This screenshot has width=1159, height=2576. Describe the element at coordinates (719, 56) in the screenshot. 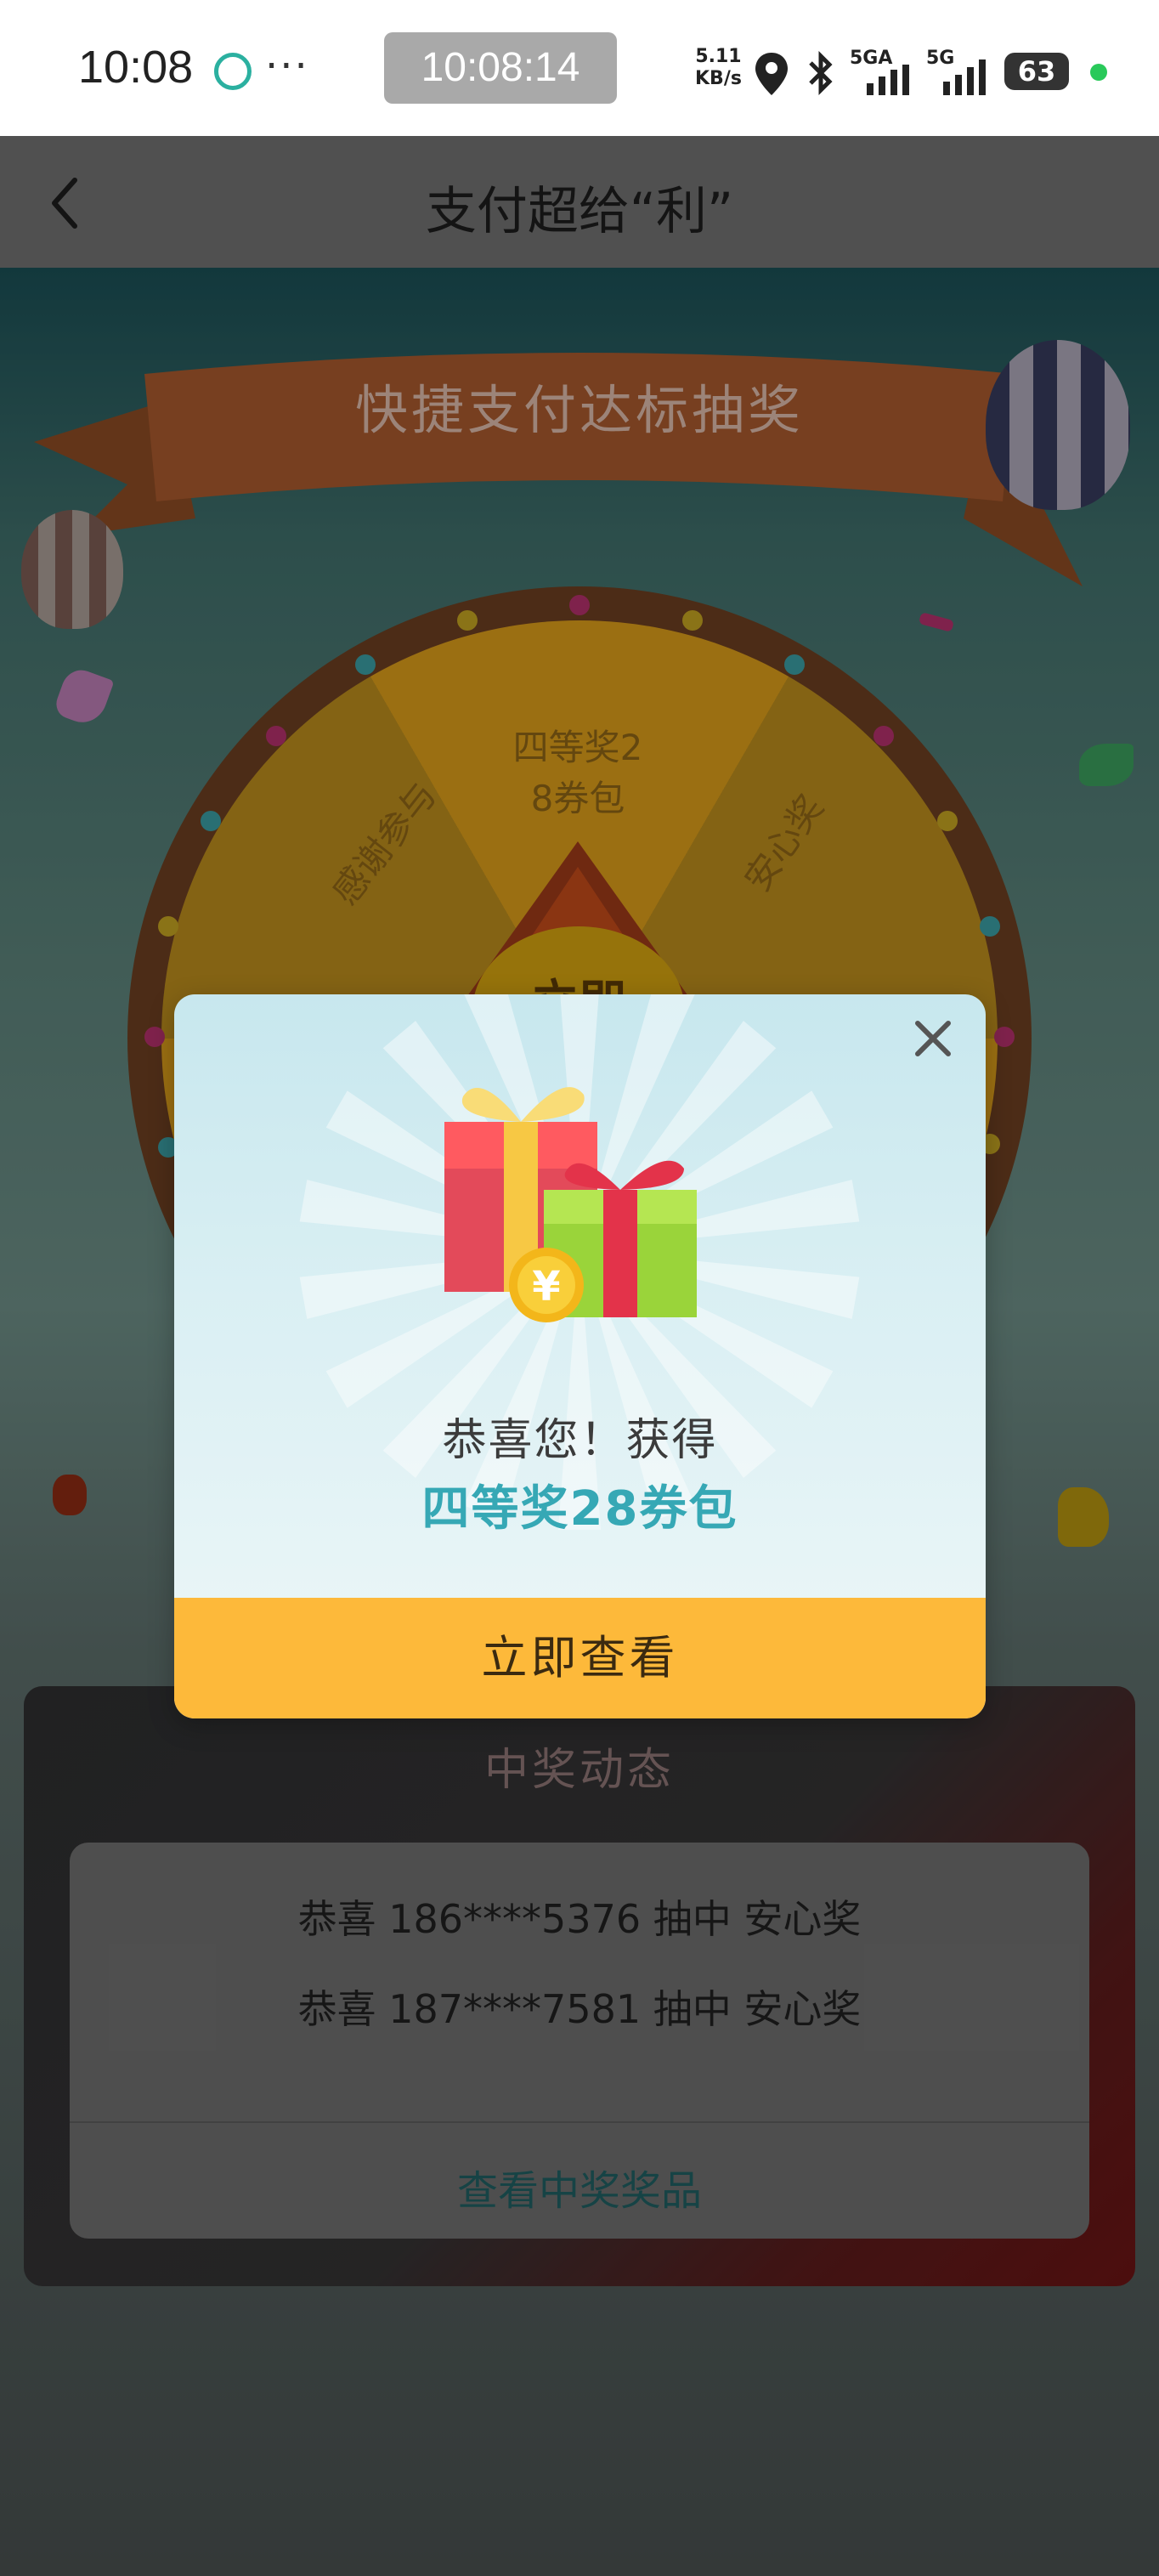

I see `network-speed-value: 5.11` at that location.